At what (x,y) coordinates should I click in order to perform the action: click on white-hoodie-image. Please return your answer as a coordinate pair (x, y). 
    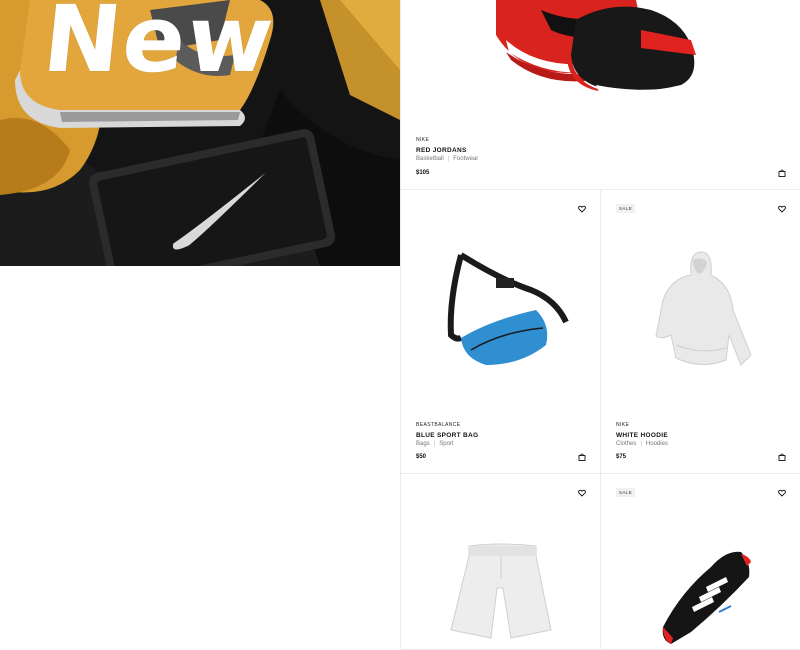
    Looking at the image, I should click on (703, 308).